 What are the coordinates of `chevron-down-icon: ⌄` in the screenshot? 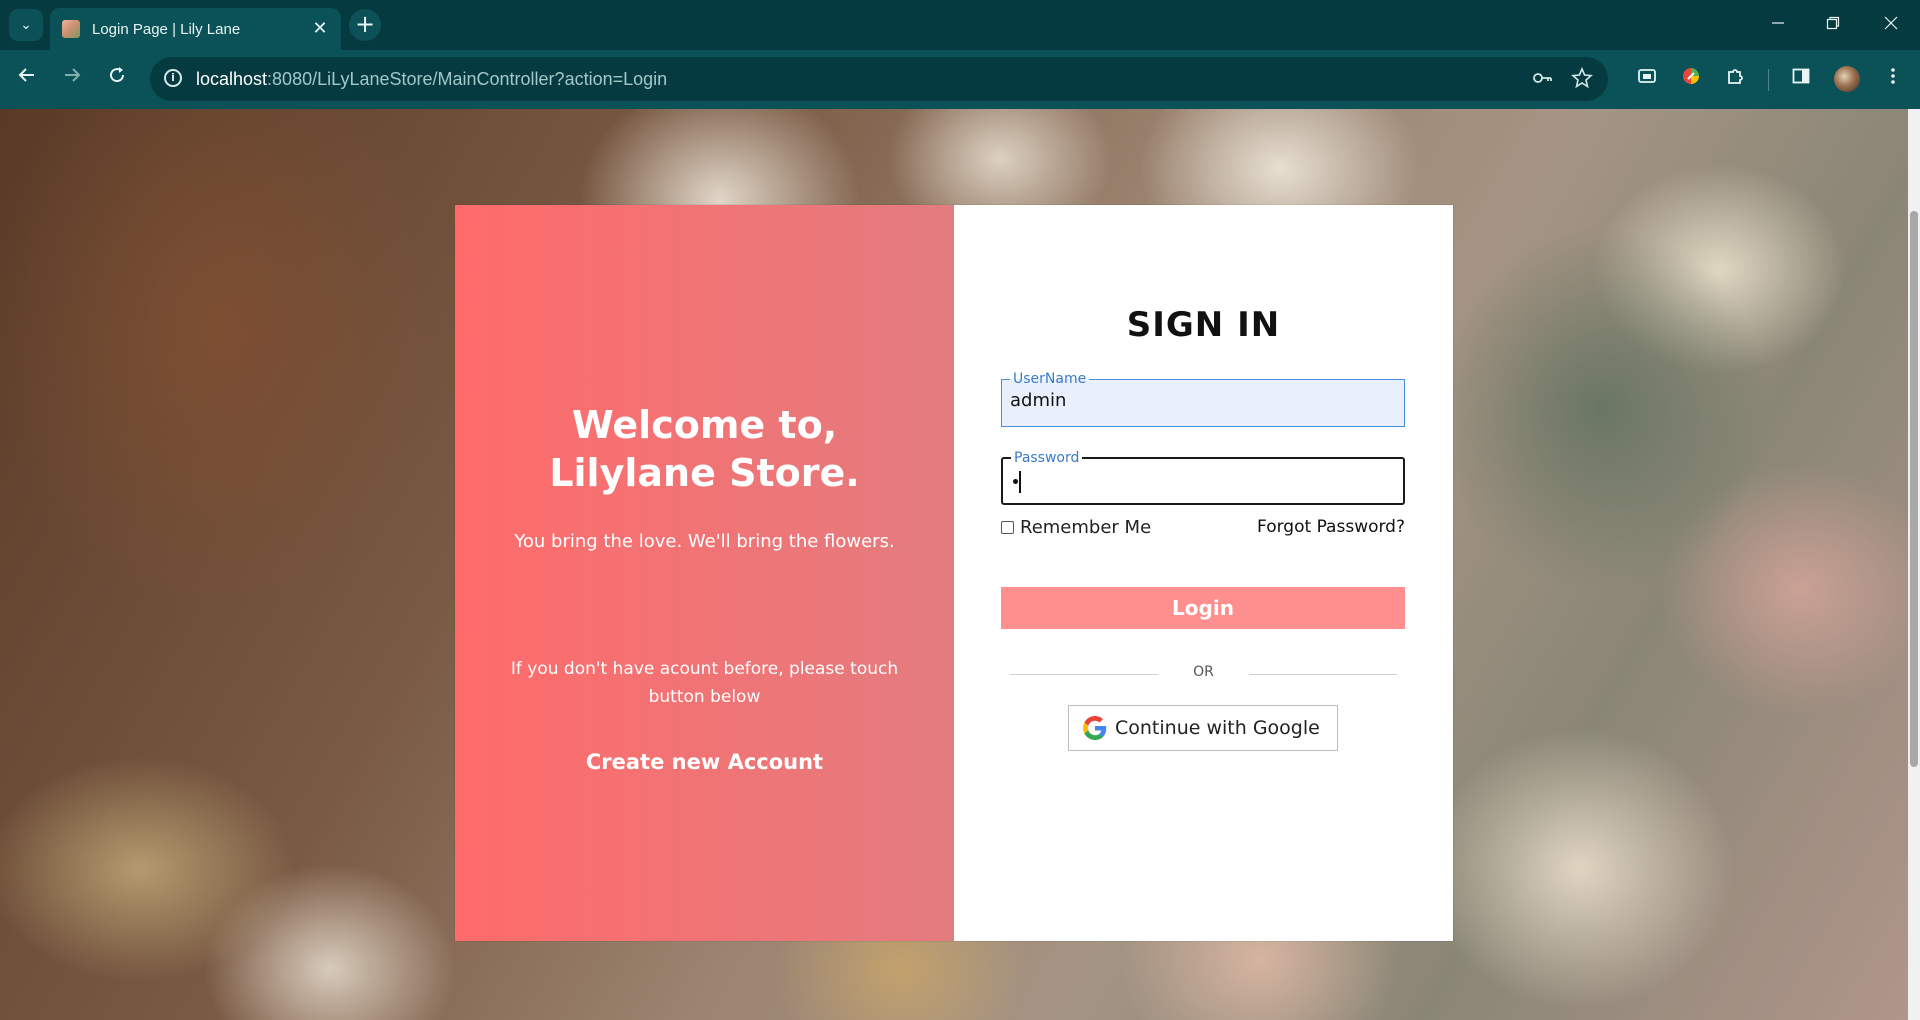 It's located at (26, 25).